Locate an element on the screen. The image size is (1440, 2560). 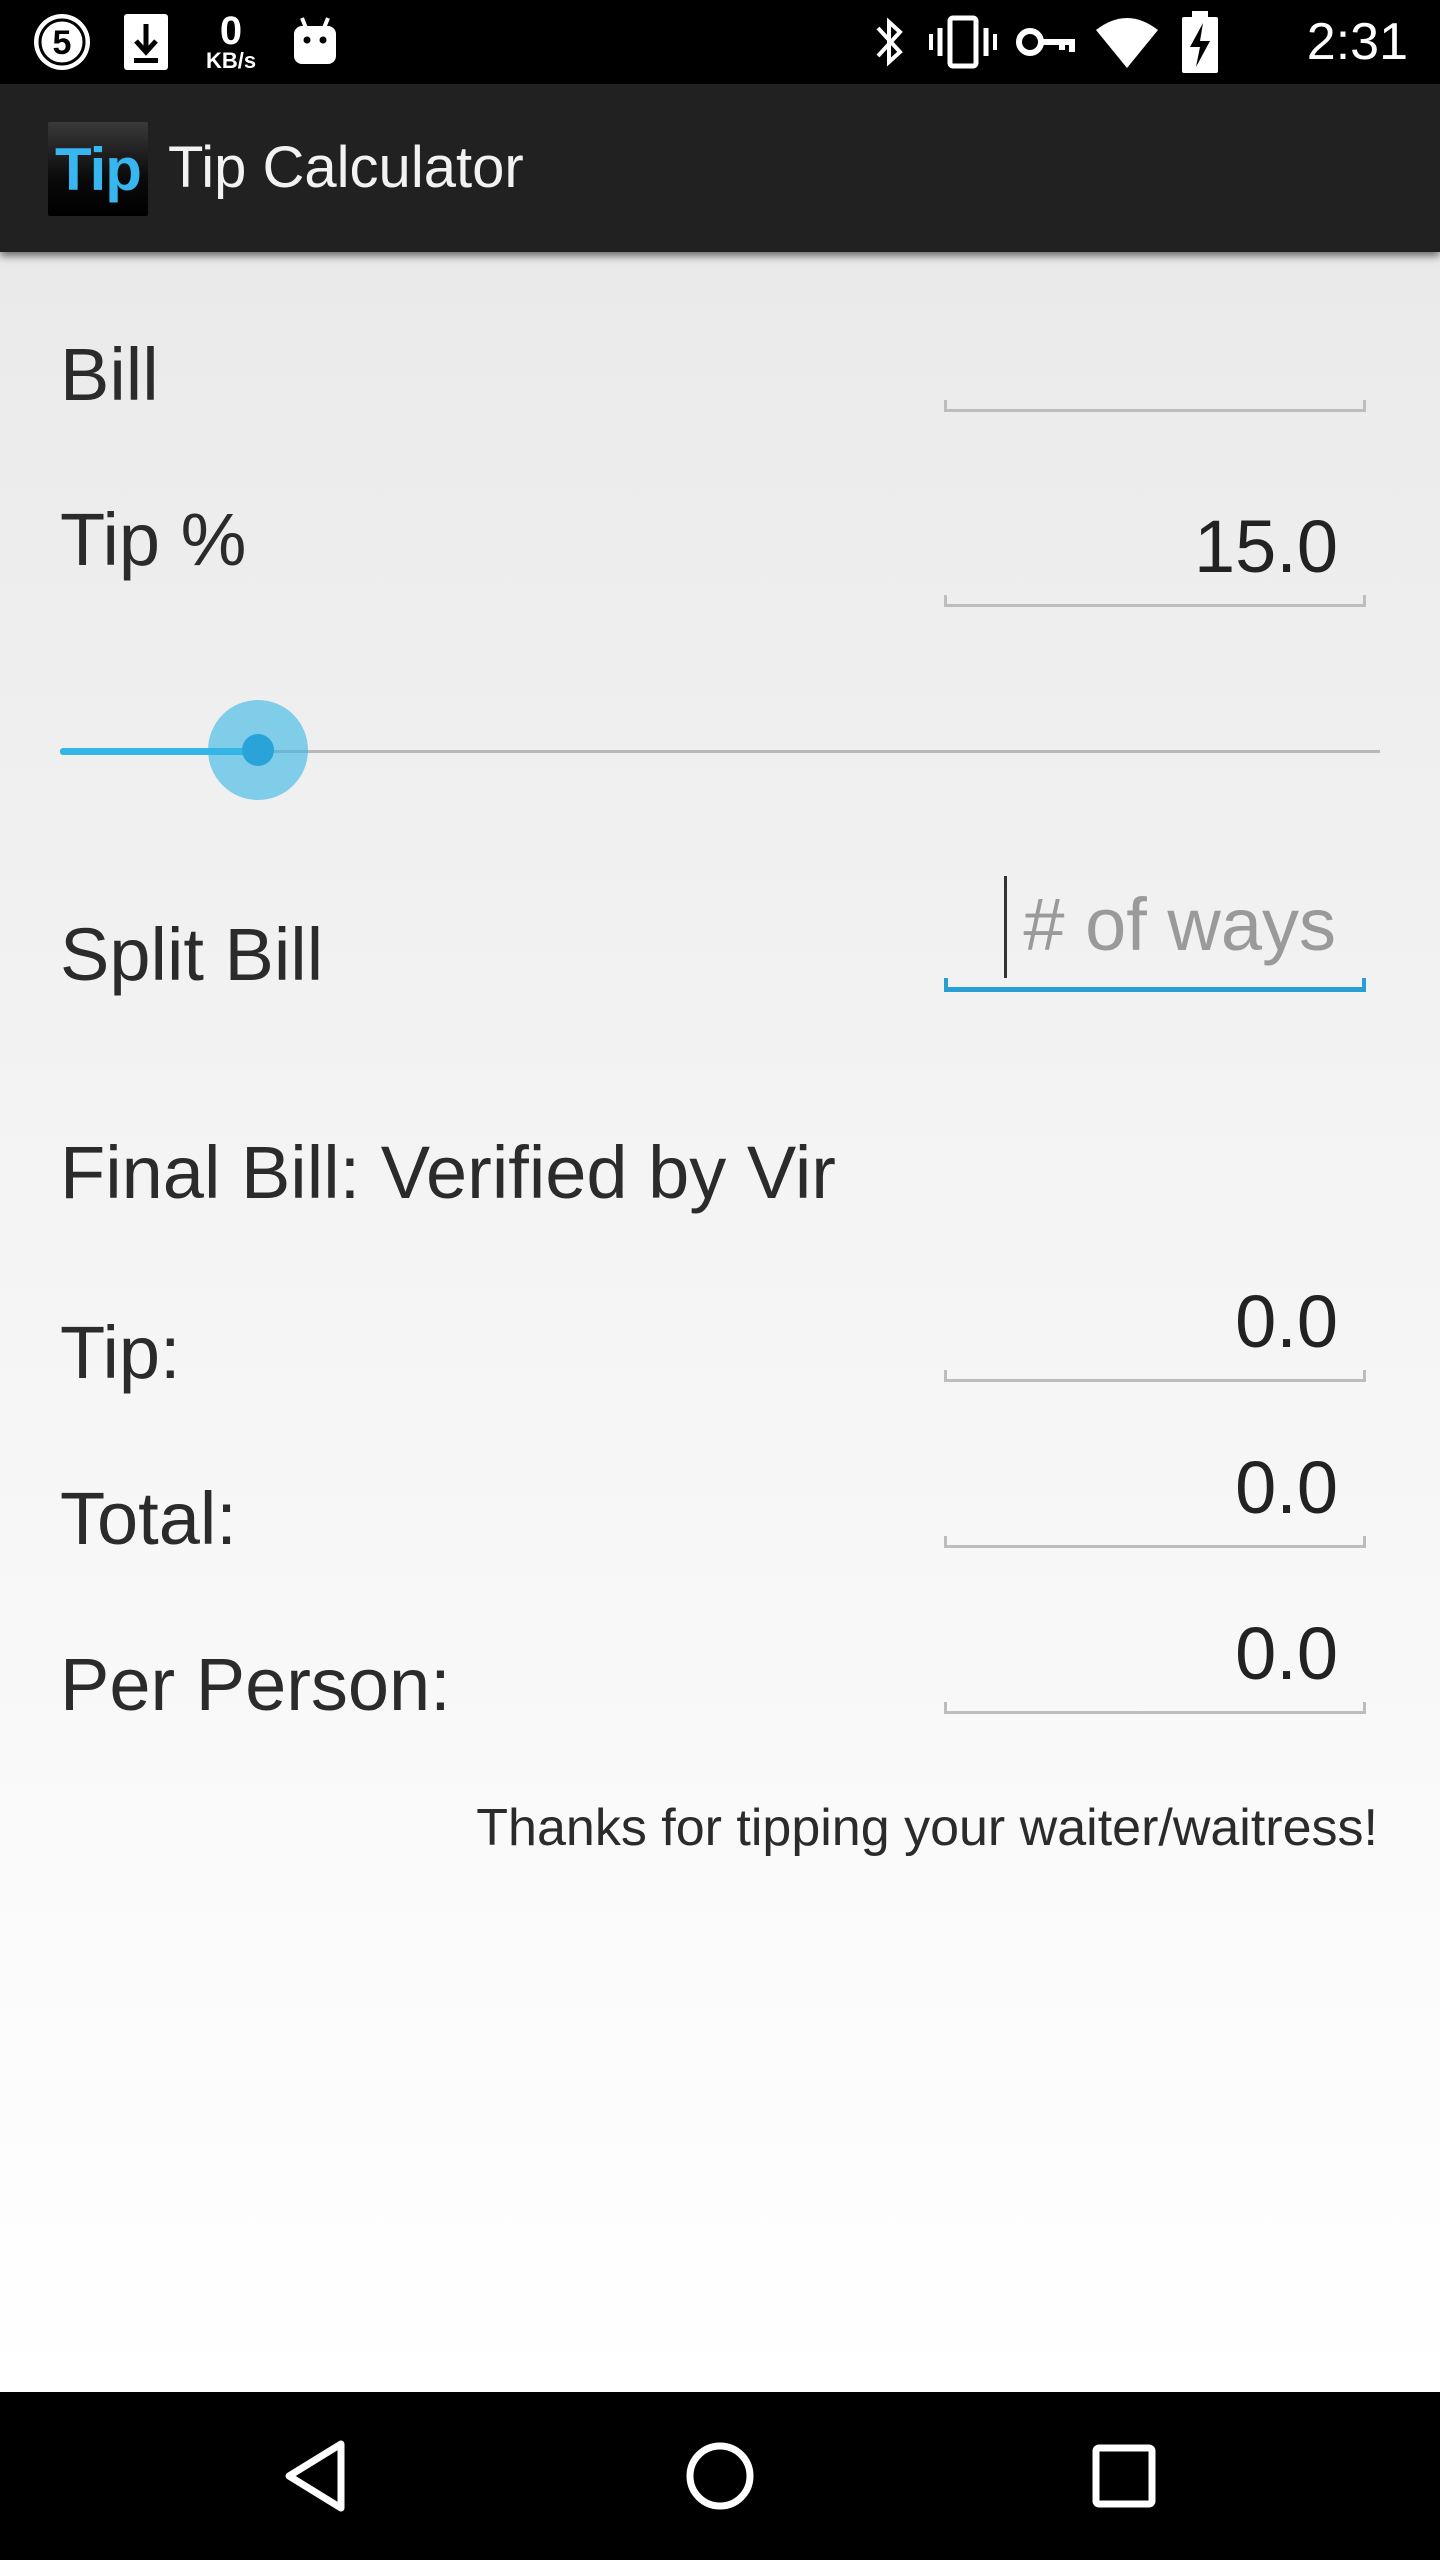
five-badge-icon: 5 is located at coordinates (62, 42).